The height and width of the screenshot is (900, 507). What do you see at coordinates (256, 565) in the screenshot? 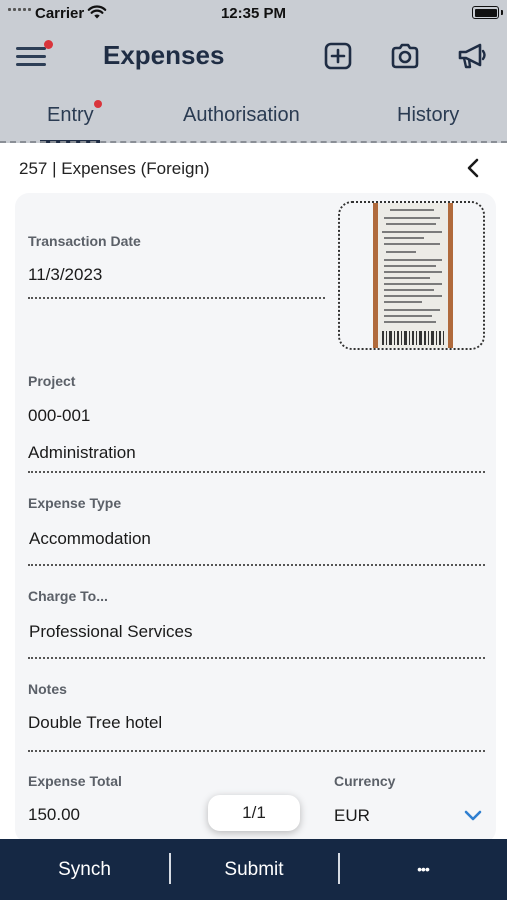
I see `expense-type-underline` at bounding box center [256, 565].